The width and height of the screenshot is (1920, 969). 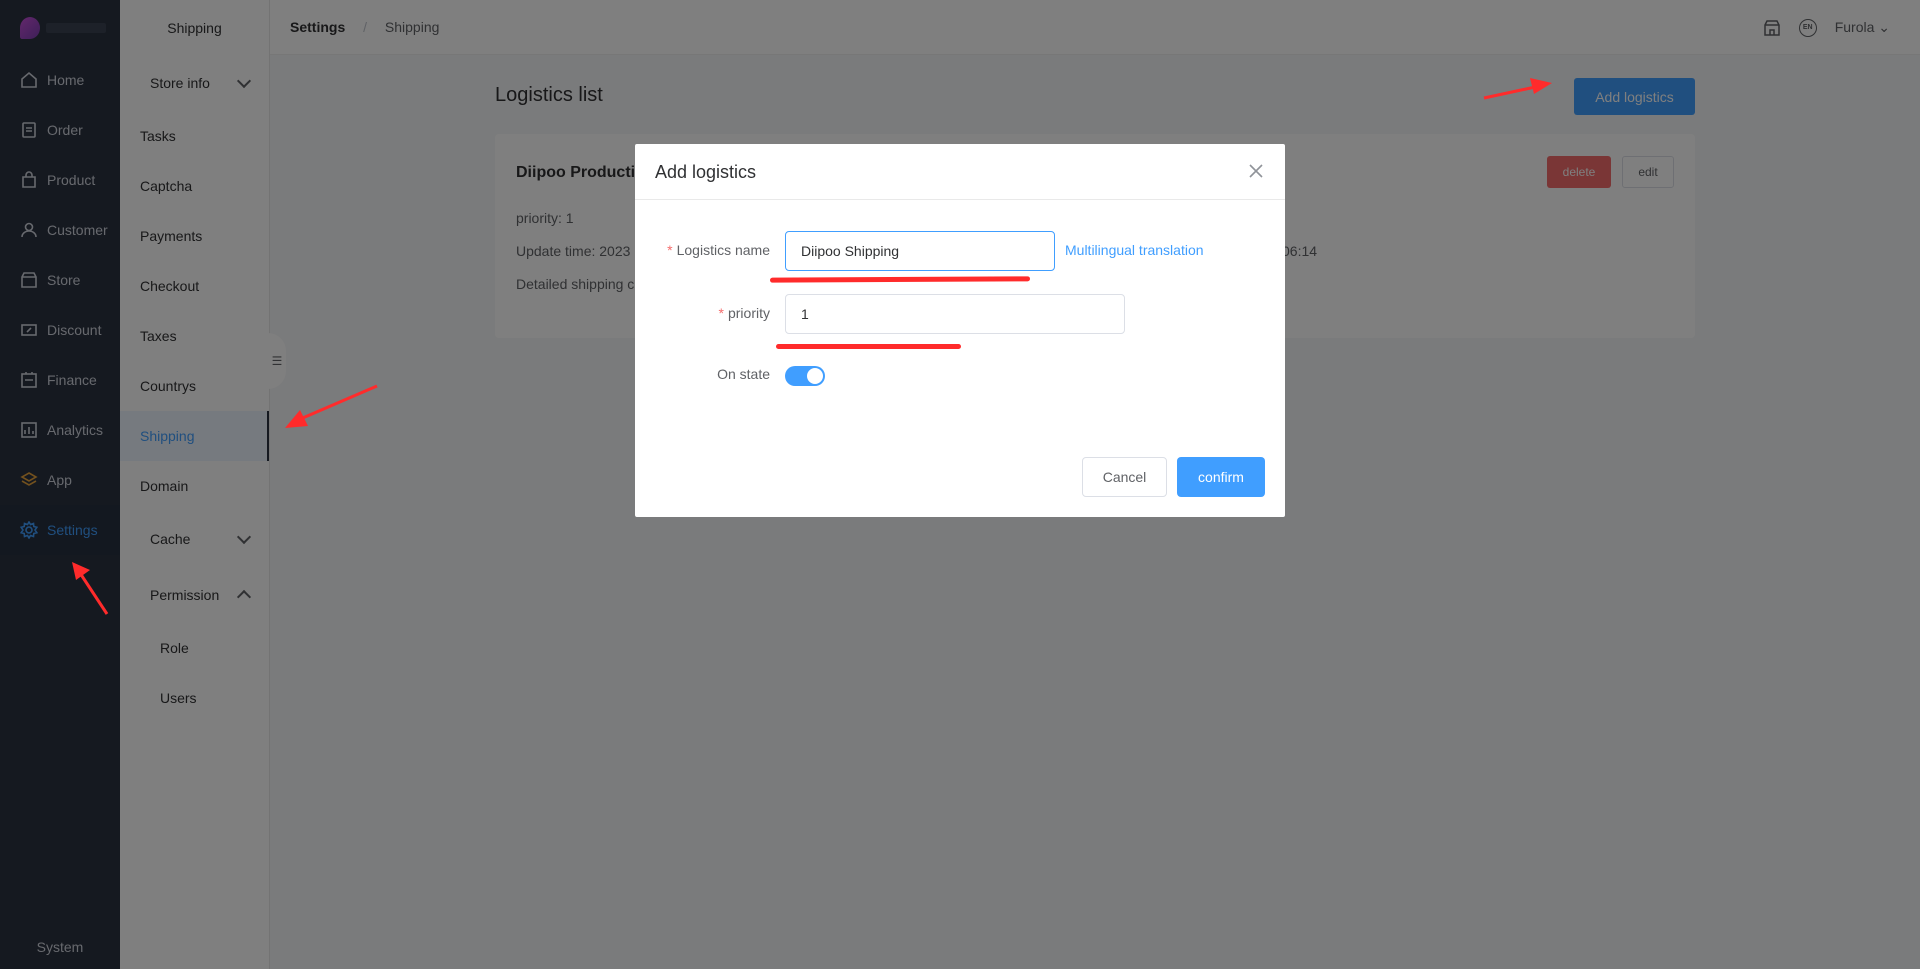 I want to click on label-text: priority, so click(x=748, y=313).